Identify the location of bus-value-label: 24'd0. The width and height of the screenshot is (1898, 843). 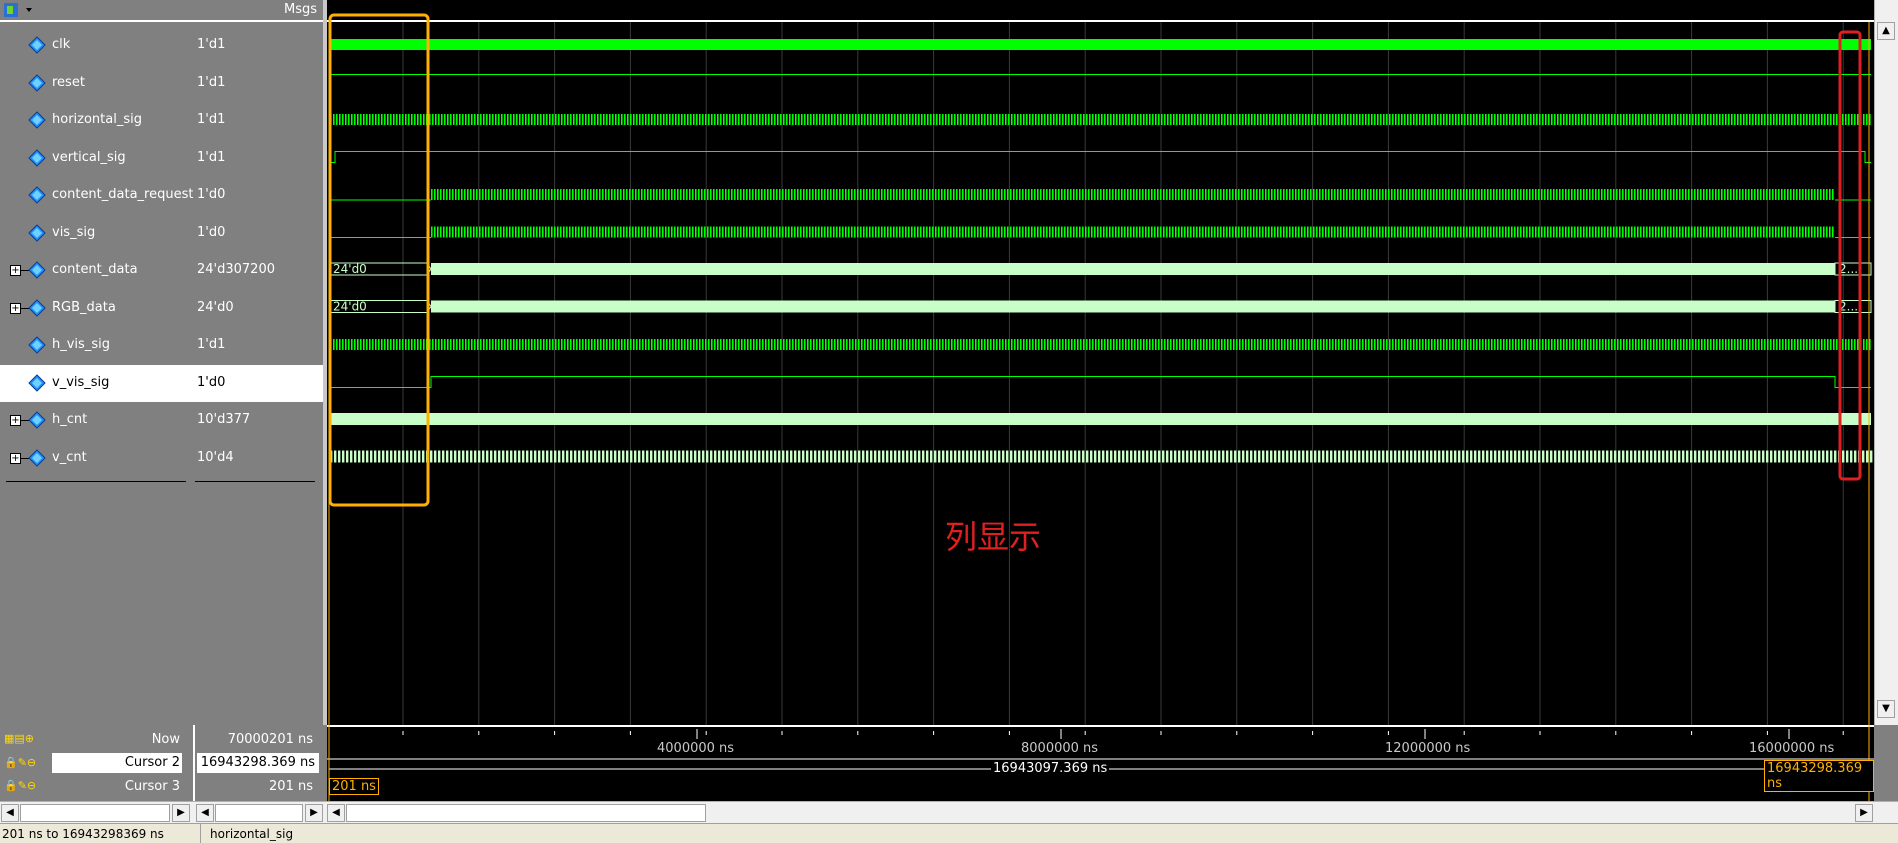
(350, 307).